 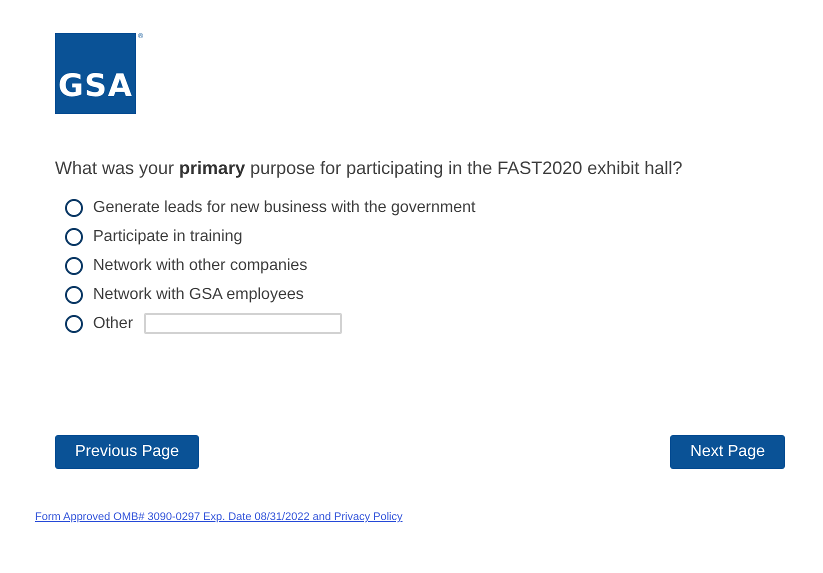 What do you see at coordinates (113, 323) in the screenshot?
I see `option-label: Other` at bounding box center [113, 323].